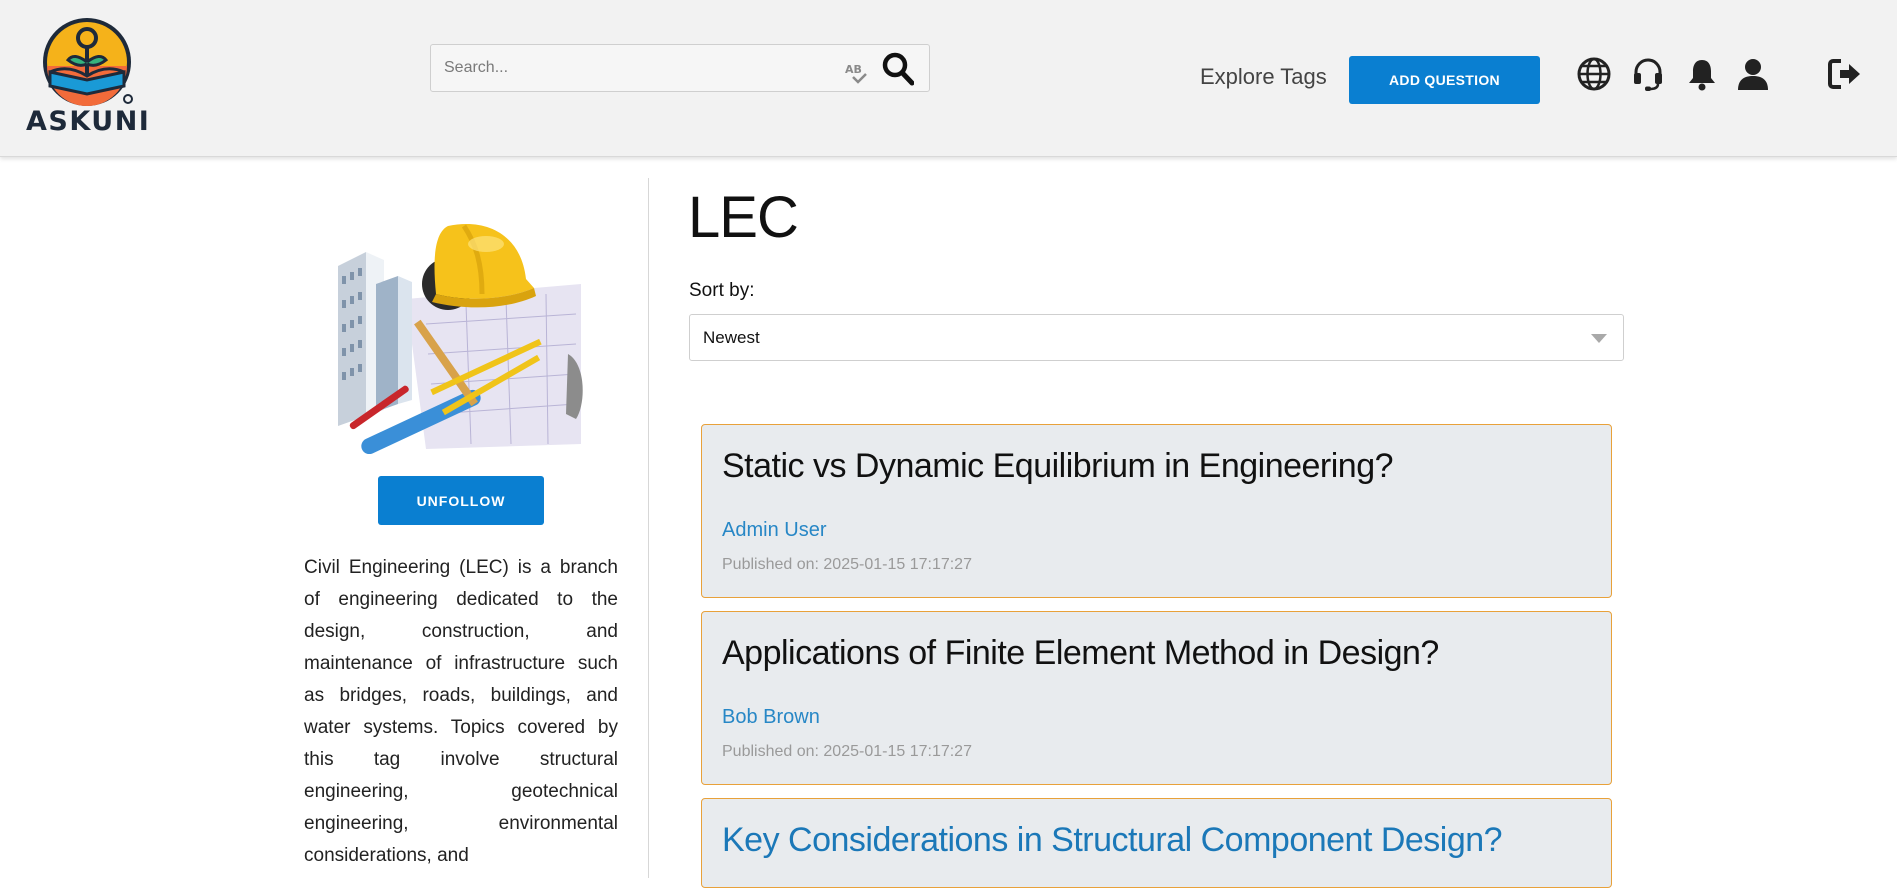  What do you see at coordinates (1594, 74) in the screenshot?
I see `globe-icon` at bounding box center [1594, 74].